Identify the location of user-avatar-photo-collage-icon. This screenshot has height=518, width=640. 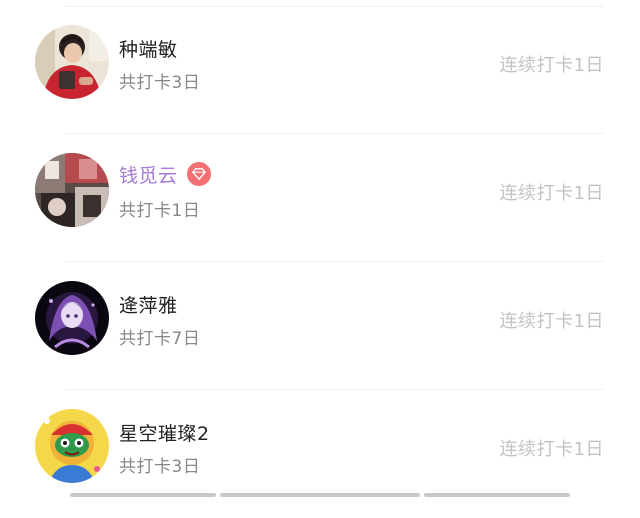
(72, 190).